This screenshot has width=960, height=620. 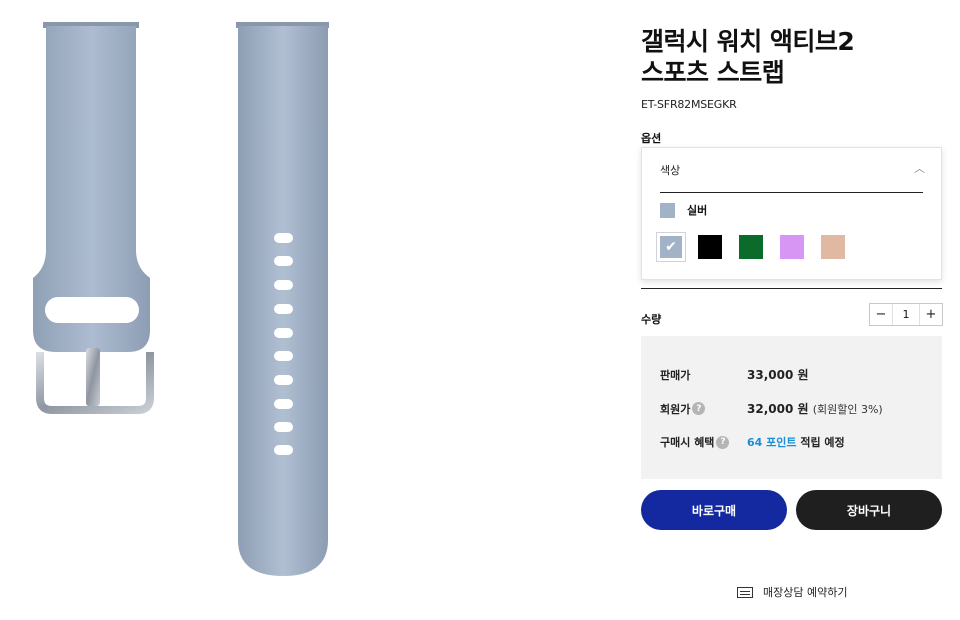 I want to click on swatch-lavender, so click(x=792, y=247).